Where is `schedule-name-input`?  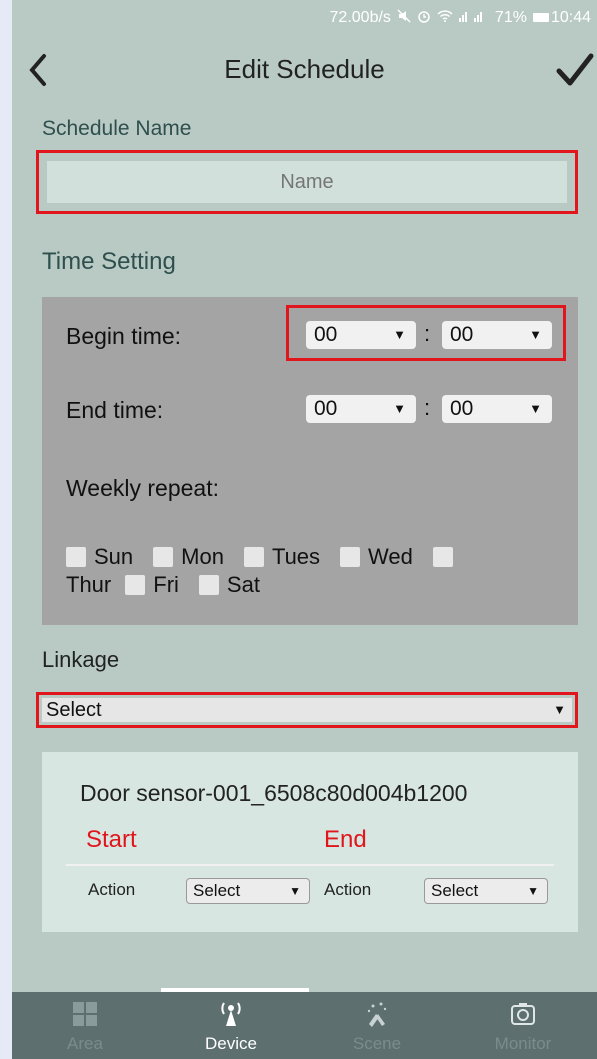
schedule-name-input is located at coordinates (307, 182).